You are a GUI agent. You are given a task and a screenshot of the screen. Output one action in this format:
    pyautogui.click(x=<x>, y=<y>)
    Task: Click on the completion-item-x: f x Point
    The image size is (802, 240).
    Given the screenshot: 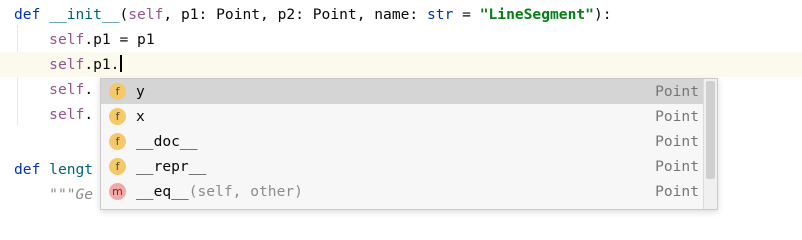 What is the action you would take?
    pyautogui.click(x=402, y=116)
    